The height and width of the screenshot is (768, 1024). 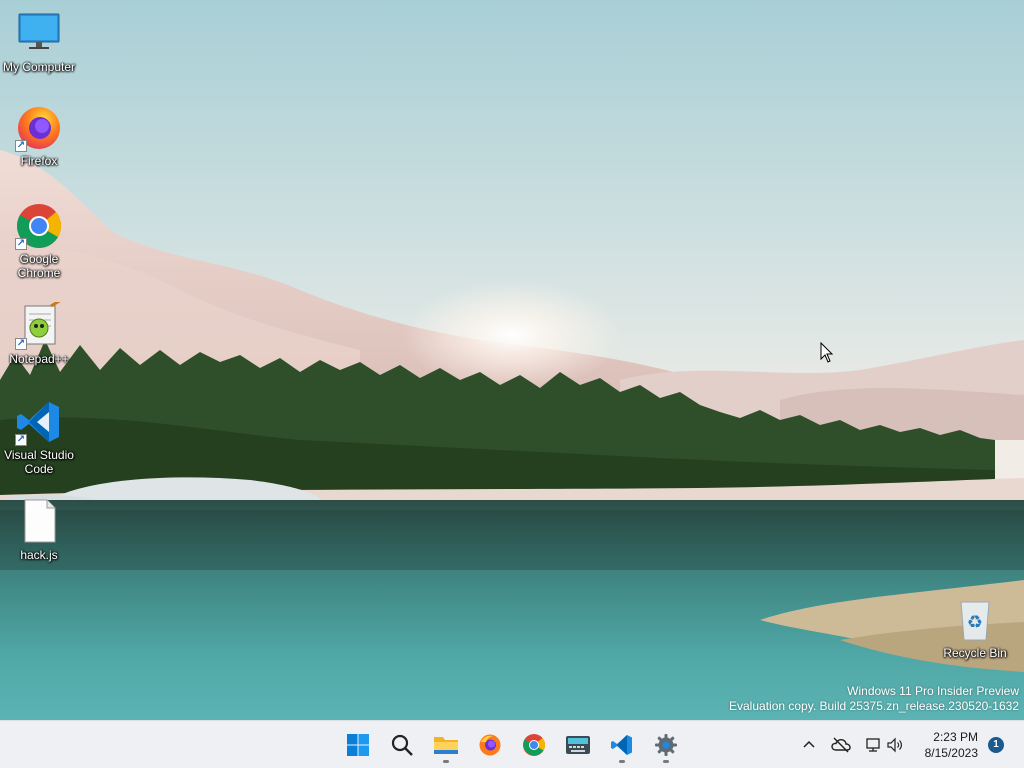 I want to click on taskbar-vscode, so click(x=622, y=745).